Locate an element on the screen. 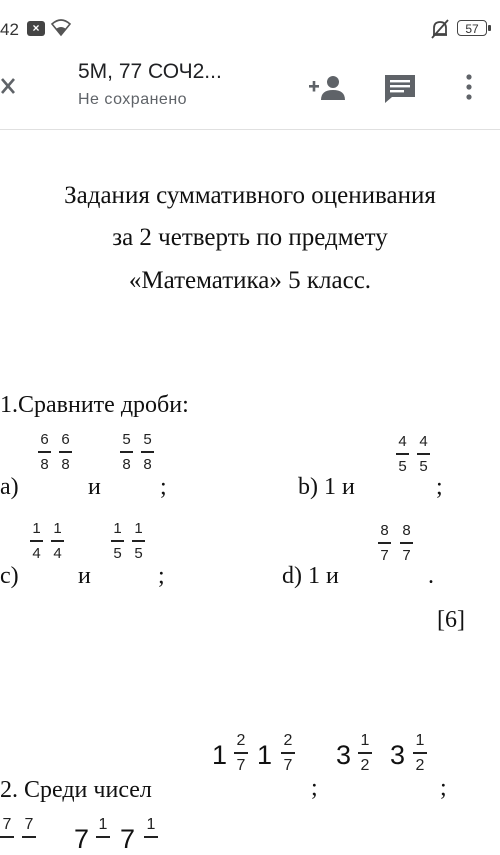  task1-c-and: и is located at coordinates (84, 576).